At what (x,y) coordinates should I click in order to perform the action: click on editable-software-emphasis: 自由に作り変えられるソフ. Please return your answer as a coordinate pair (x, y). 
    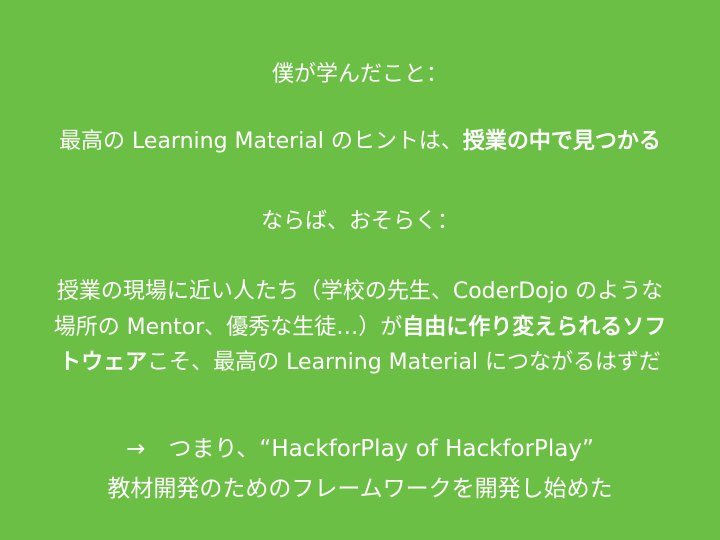
    Looking at the image, I should click on (534, 327).